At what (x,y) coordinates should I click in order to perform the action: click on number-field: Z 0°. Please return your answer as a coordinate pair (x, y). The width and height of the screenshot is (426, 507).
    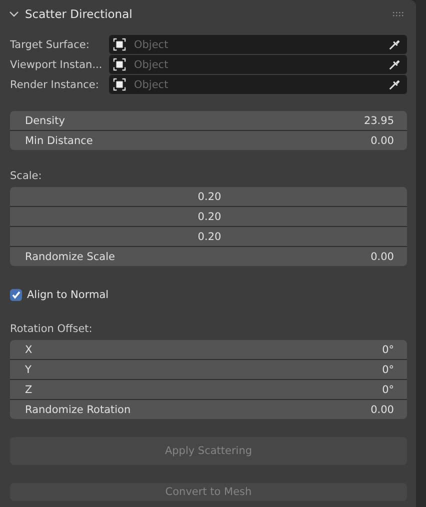
    Looking at the image, I should click on (208, 389).